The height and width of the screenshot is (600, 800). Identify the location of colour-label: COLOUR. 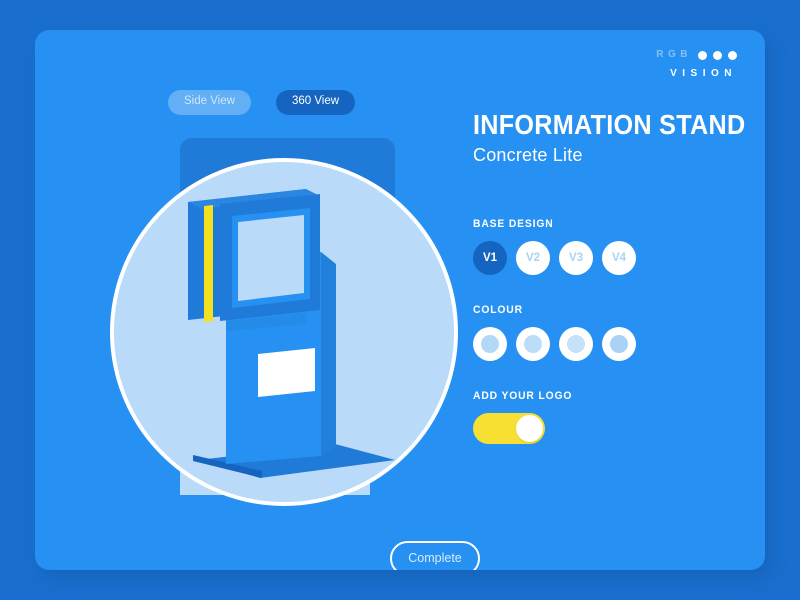
(498, 310).